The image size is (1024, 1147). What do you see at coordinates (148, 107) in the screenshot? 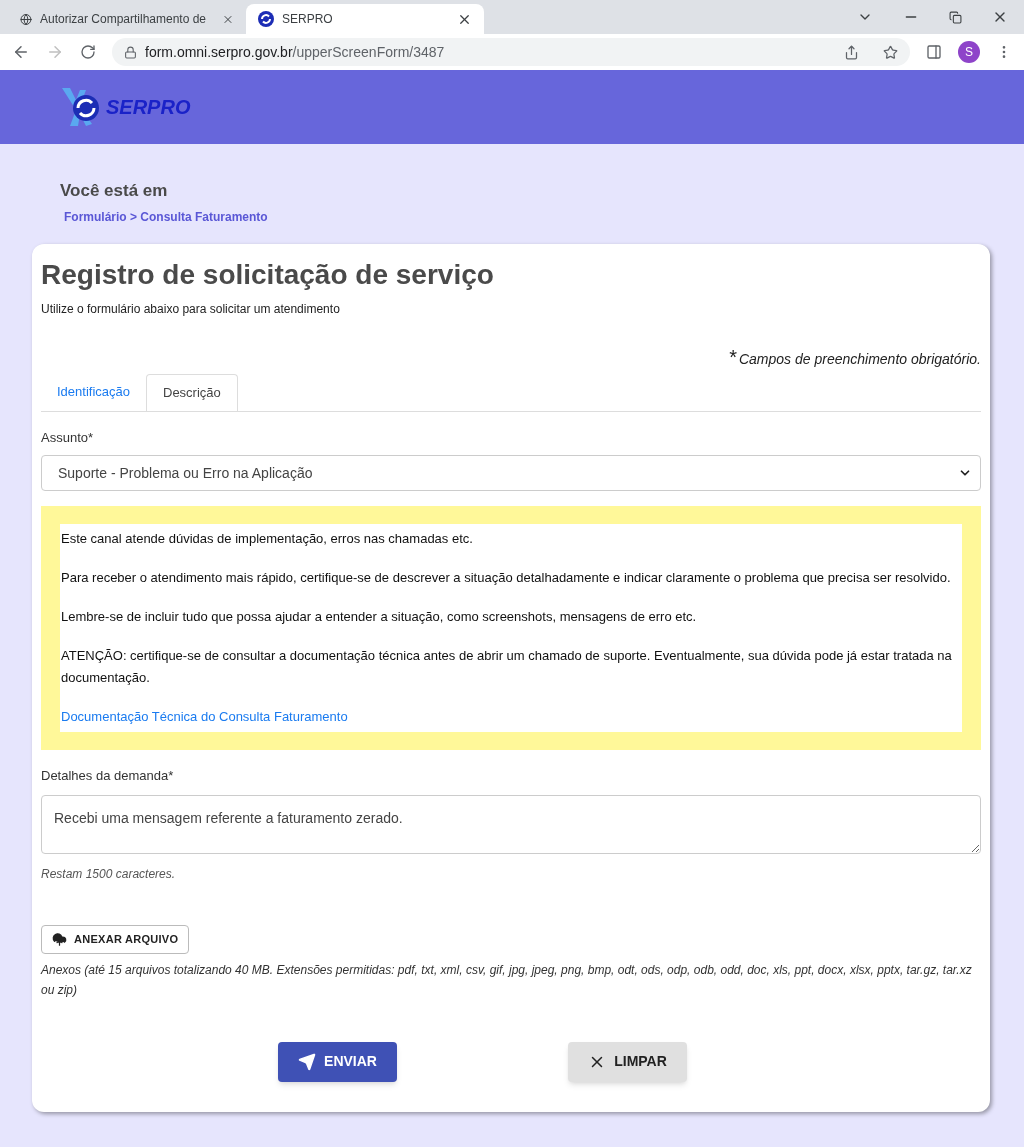
I see `logo-text: SERPRO` at bounding box center [148, 107].